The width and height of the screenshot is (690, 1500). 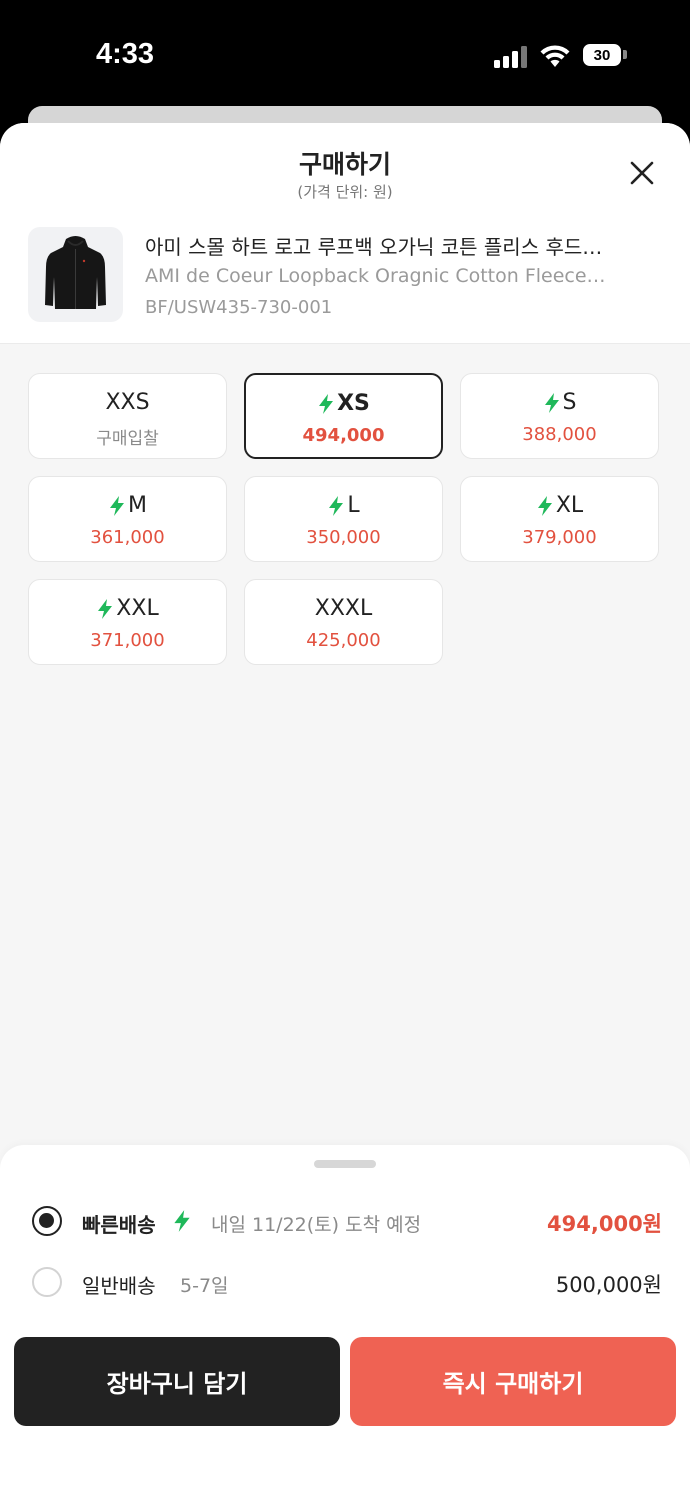 What do you see at coordinates (343, 537) in the screenshot?
I see `size-price: 350,000` at bounding box center [343, 537].